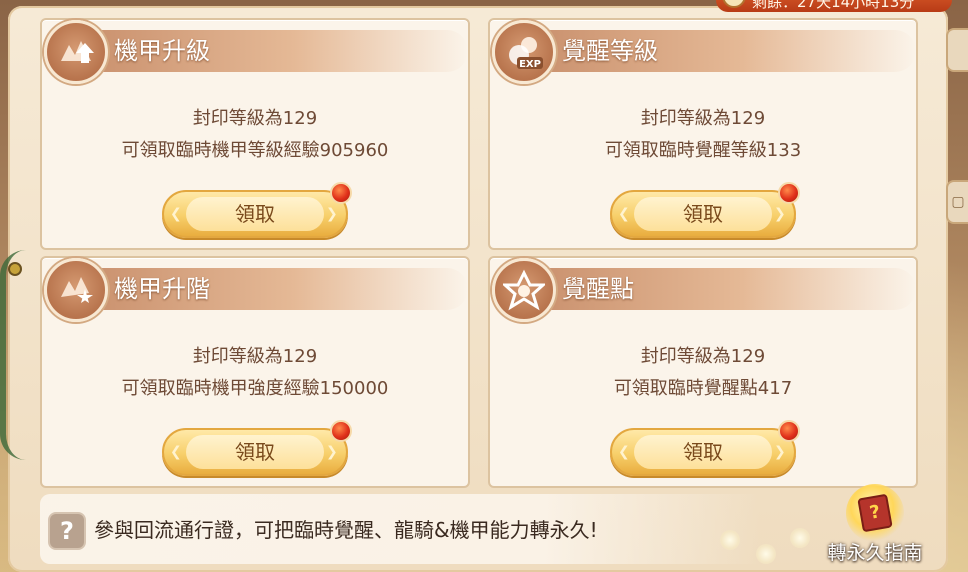 This screenshot has height=572, width=968. Describe the element at coordinates (255, 388) in the screenshot. I see `reward-text: 可領取臨時機甲強度經驗150000` at that location.